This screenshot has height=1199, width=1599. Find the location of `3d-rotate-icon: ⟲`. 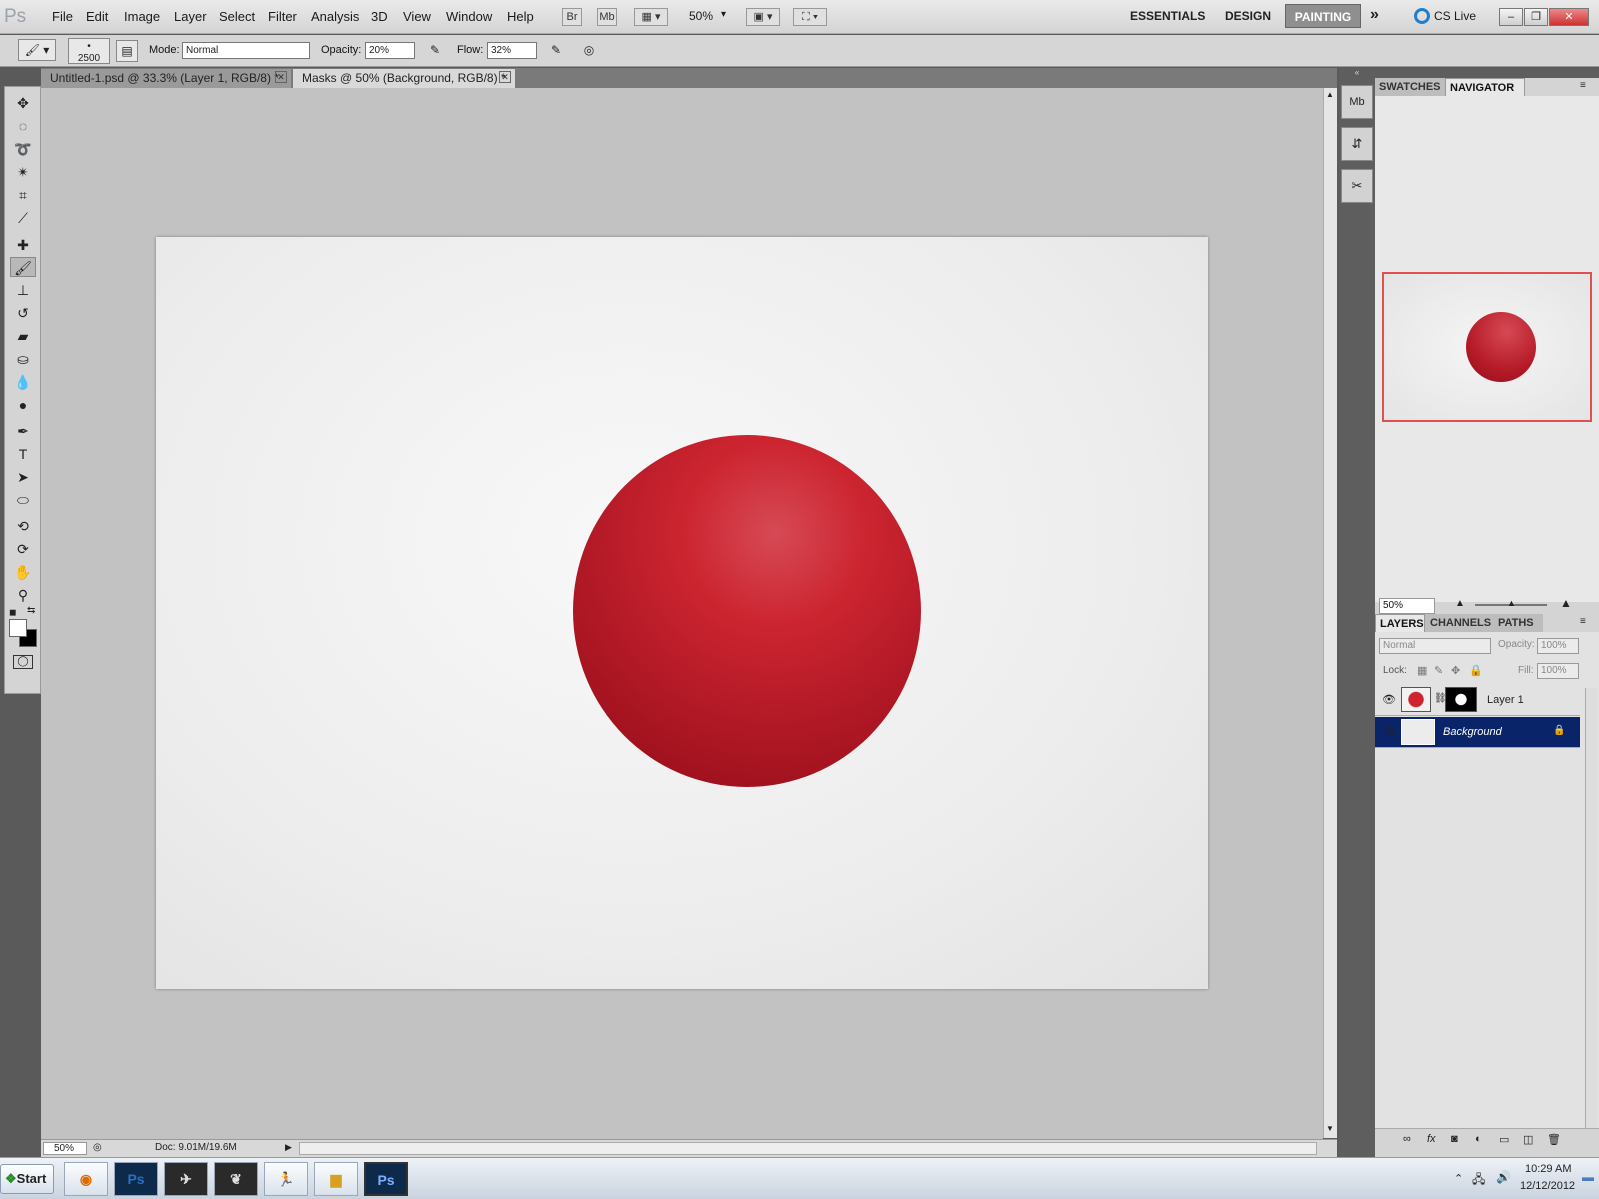

3d-rotate-icon: ⟲ is located at coordinates (23, 526).